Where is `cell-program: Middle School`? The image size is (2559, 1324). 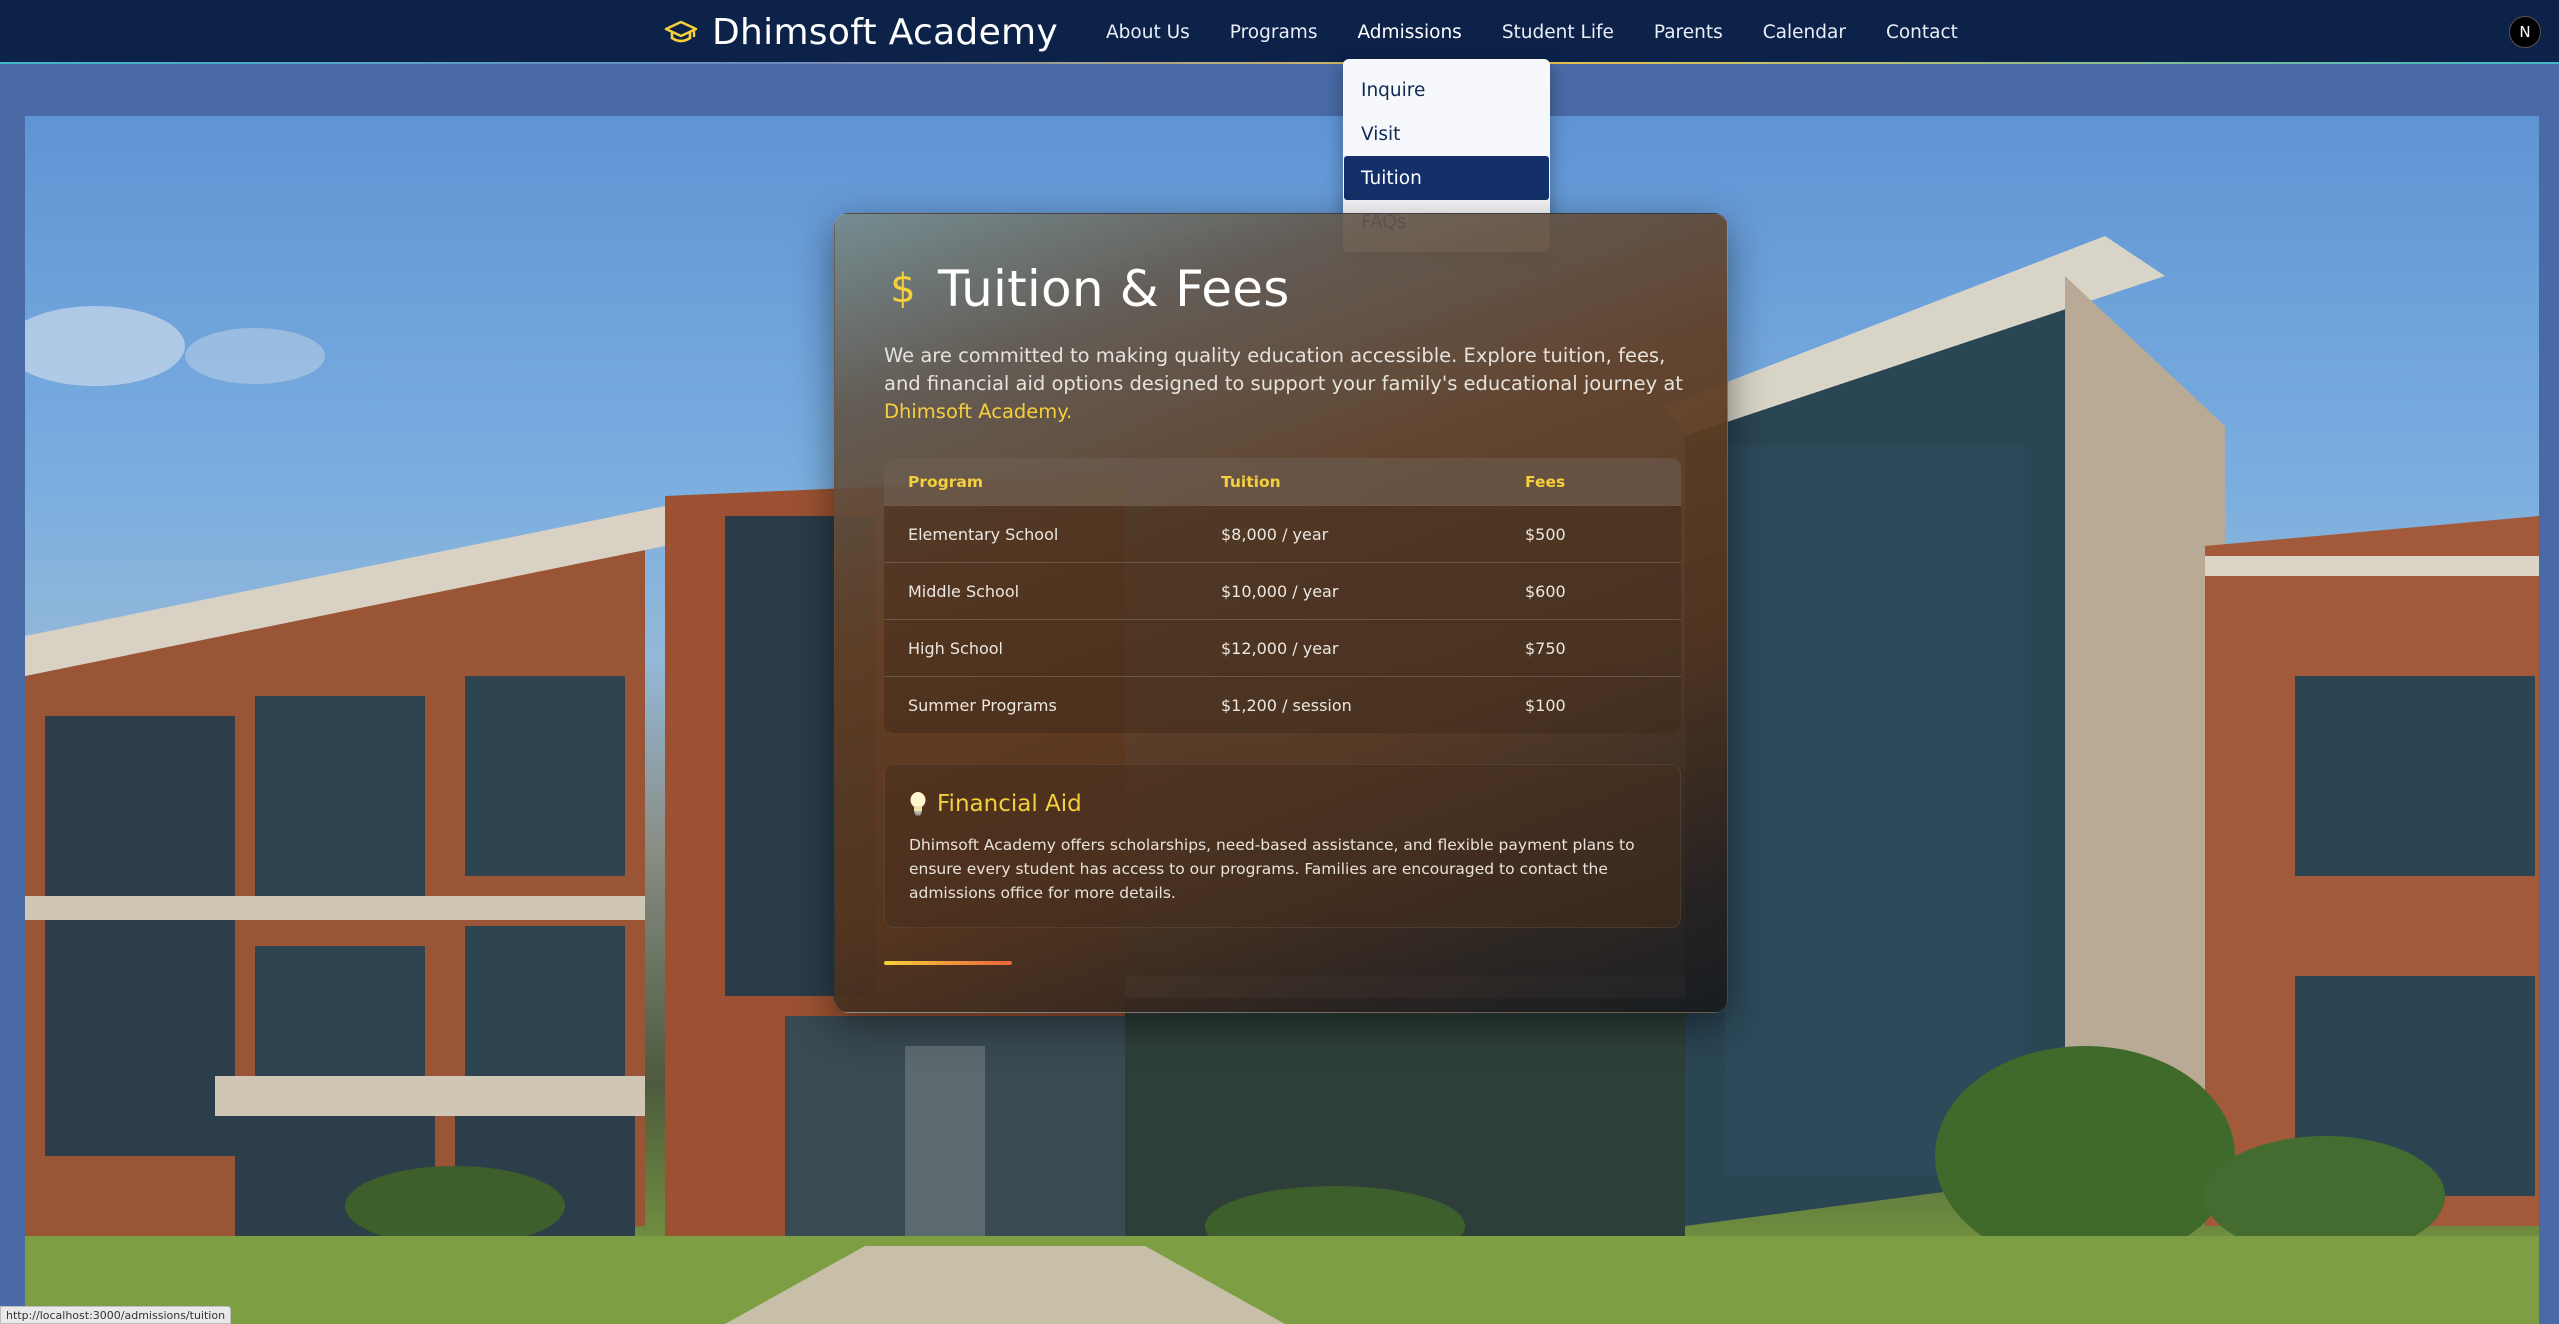 cell-program: Middle School is located at coordinates (964, 591).